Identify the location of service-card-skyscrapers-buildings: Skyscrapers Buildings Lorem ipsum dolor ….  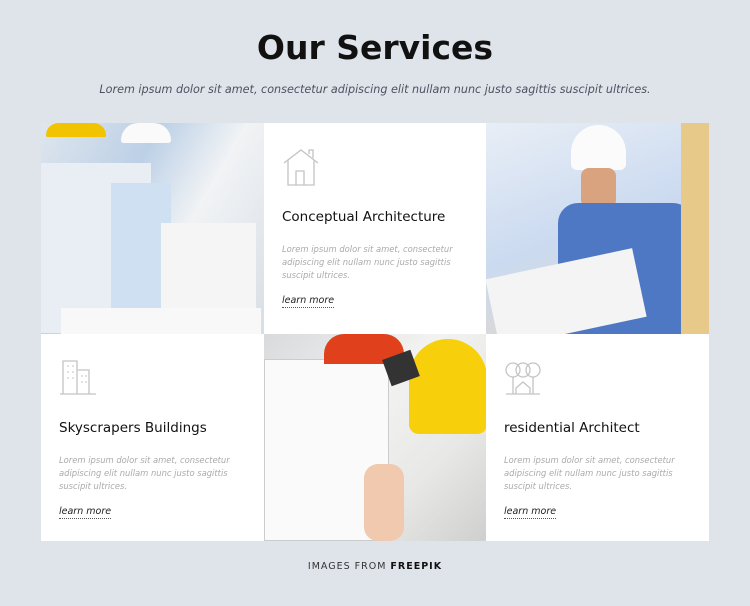
(152, 437).